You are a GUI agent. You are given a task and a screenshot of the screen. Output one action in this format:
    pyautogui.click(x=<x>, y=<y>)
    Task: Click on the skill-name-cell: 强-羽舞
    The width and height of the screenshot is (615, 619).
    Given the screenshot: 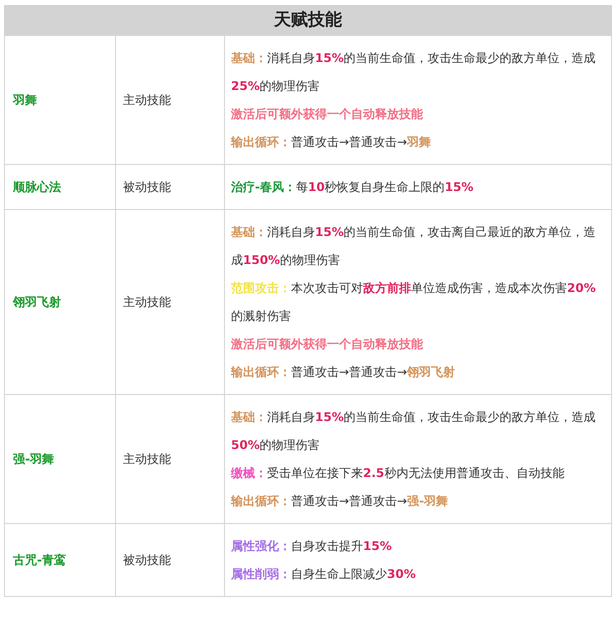 What is the action you would take?
    pyautogui.click(x=60, y=459)
    